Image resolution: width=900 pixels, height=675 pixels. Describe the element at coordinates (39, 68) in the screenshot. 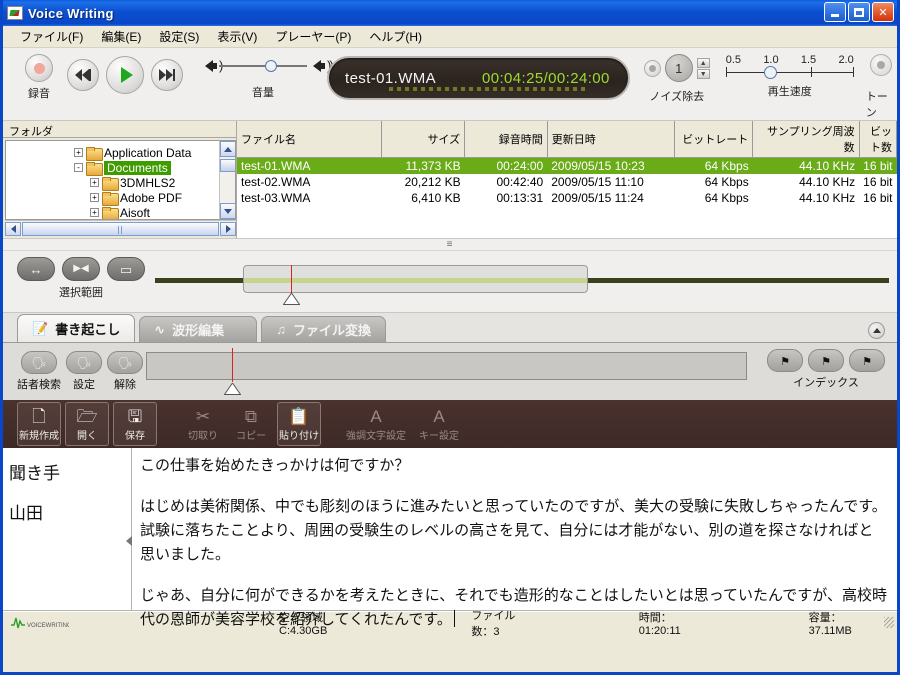

I see `record-button` at that location.